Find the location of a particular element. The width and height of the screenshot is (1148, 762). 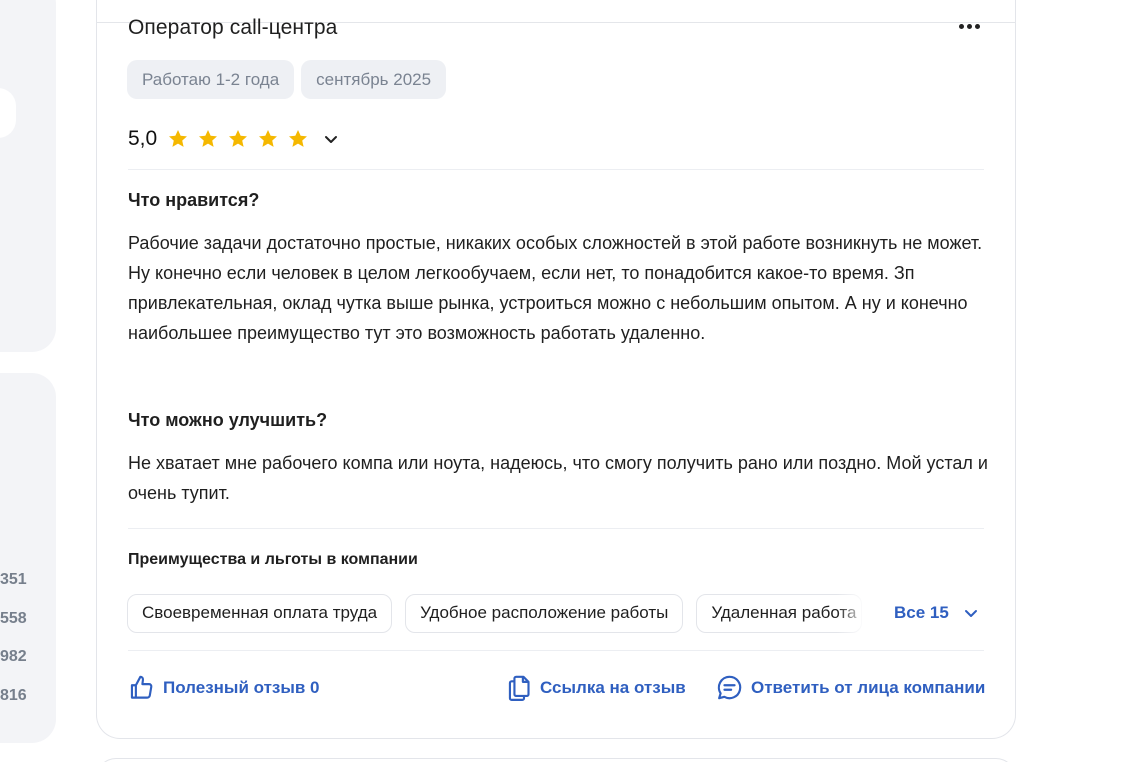

rating-block: 5,0 is located at coordinates (233, 139).